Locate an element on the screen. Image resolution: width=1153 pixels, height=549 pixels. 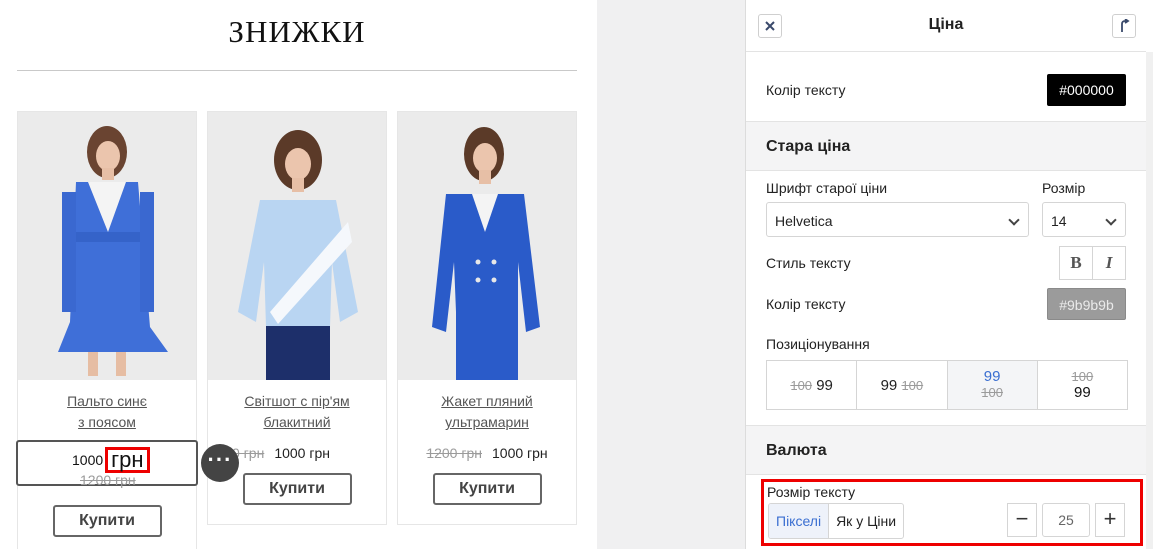
pin-arrow-icon is located at coordinates (1124, 26).